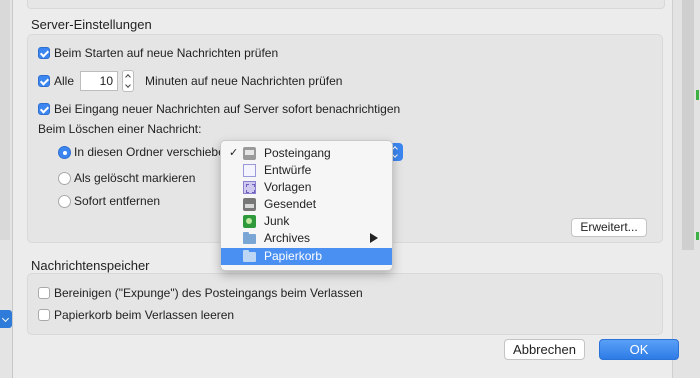 Image resolution: width=700 pixels, height=378 pixels. What do you see at coordinates (144, 315) in the screenshot?
I see `empty-trash-label: Papierkorb beim Verlassen leeren` at bounding box center [144, 315].